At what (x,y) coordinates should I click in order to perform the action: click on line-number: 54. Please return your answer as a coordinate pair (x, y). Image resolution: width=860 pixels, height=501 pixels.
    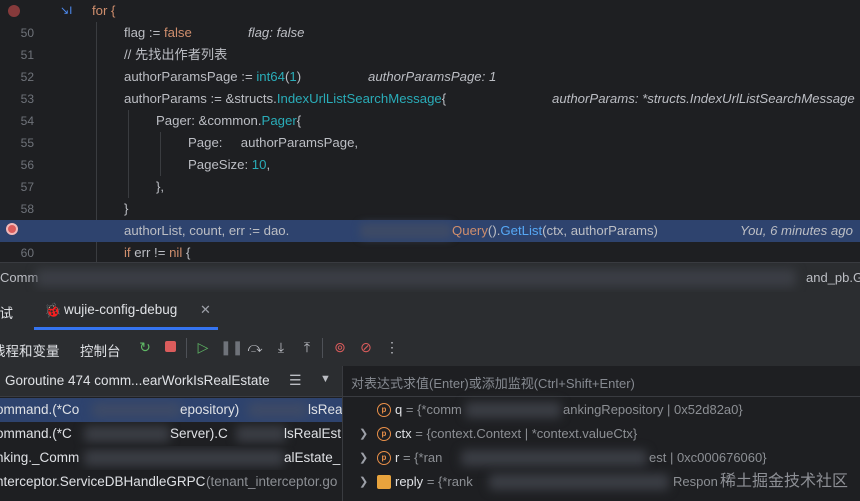
    Looking at the image, I should click on (27, 121).